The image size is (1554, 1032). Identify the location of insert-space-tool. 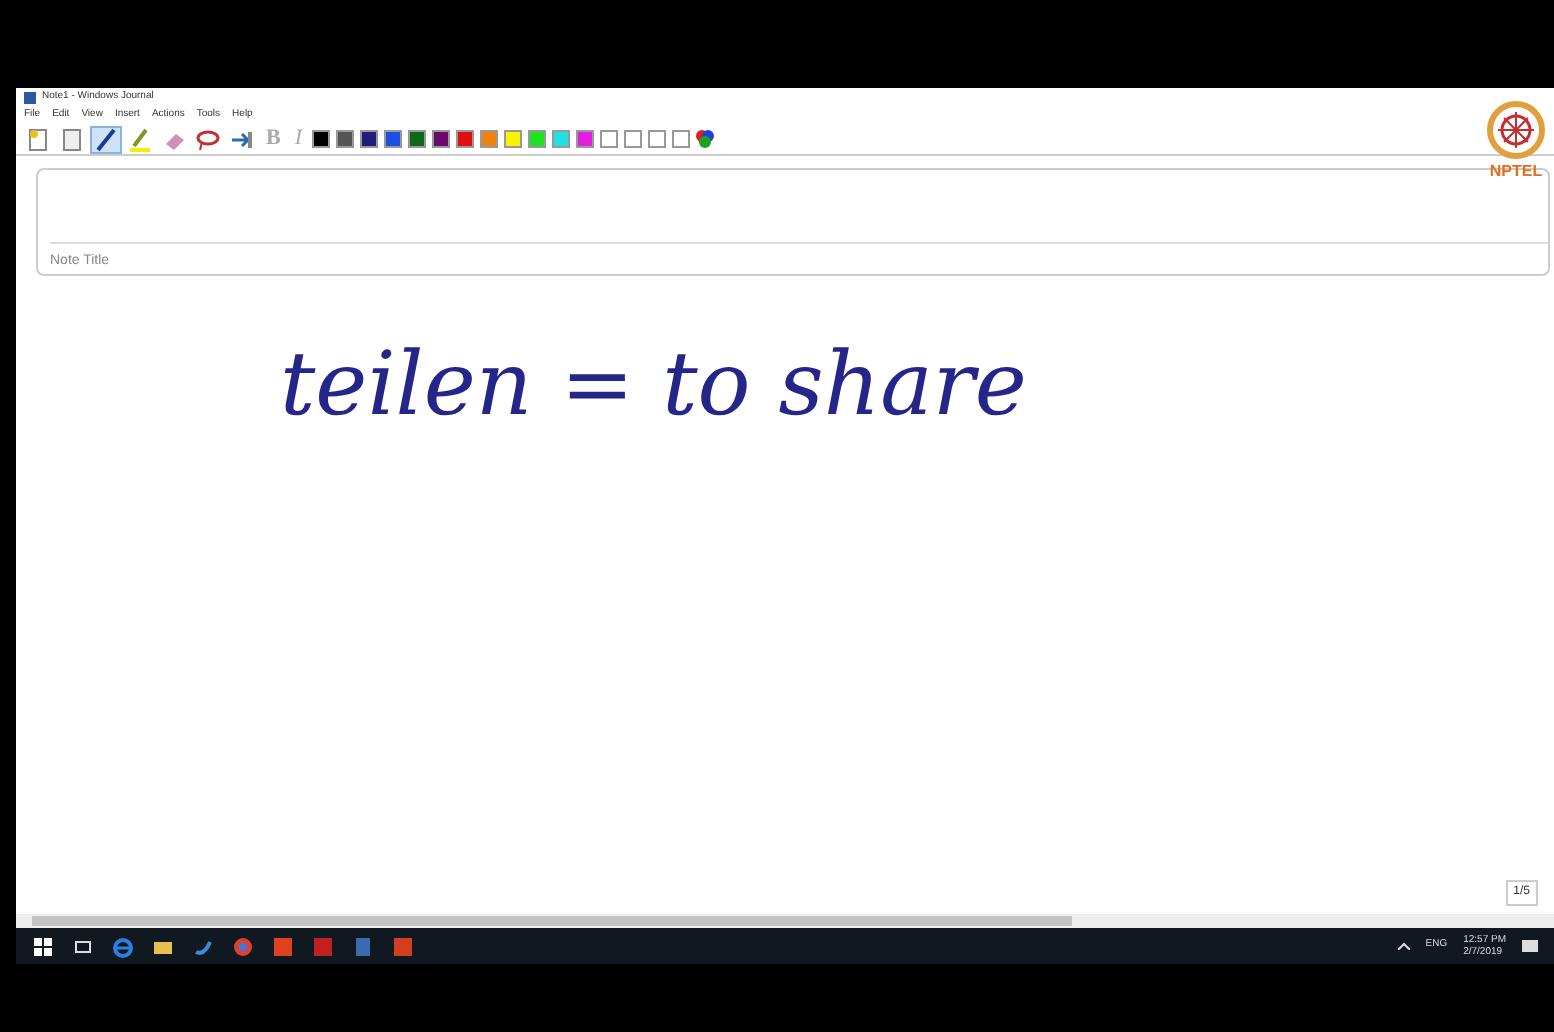
(242, 139).